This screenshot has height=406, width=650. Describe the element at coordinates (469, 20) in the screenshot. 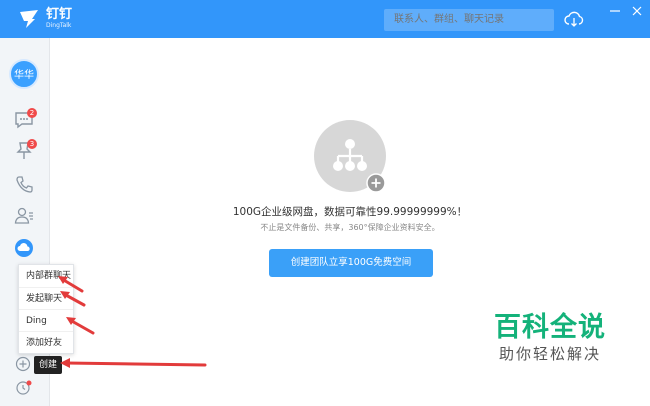

I see `search-input` at that location.